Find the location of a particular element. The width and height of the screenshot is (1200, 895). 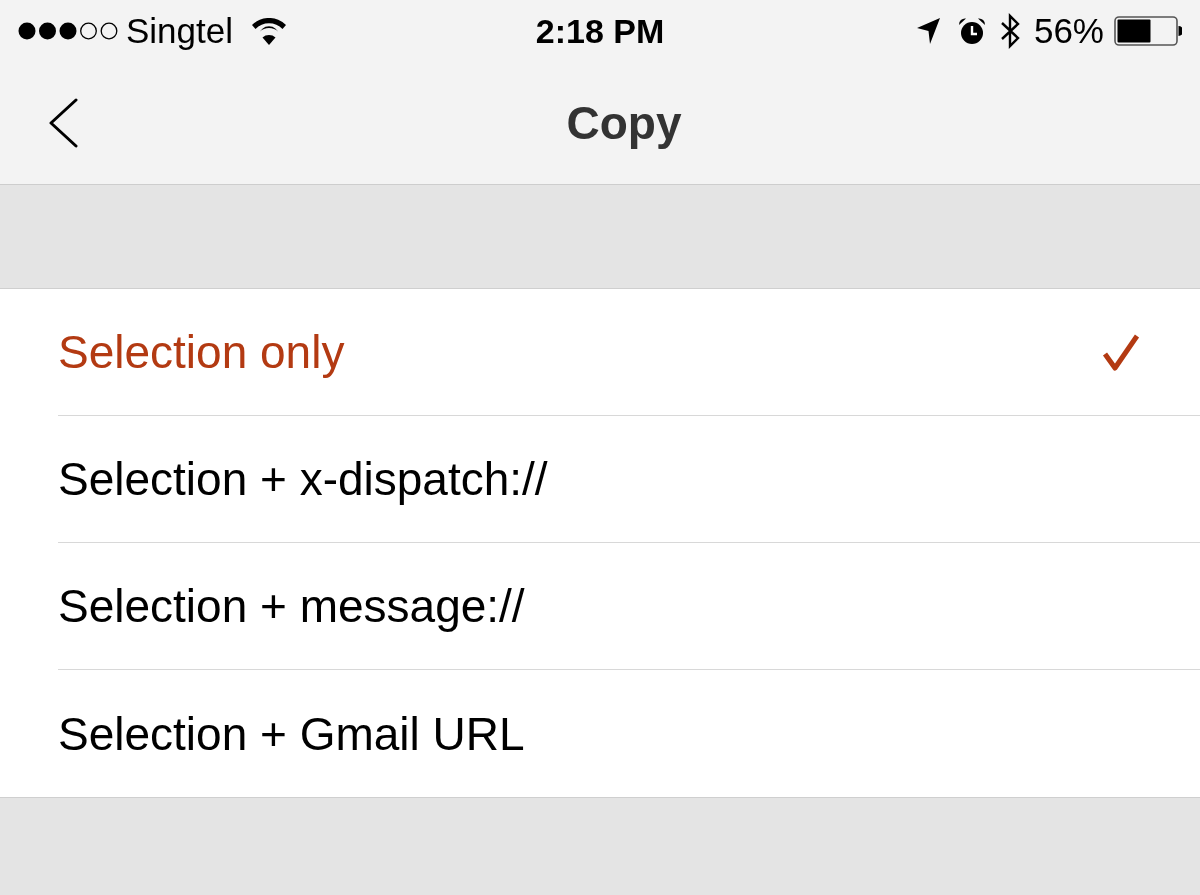

screen-title: Copy is located at coordinates (624, 123).